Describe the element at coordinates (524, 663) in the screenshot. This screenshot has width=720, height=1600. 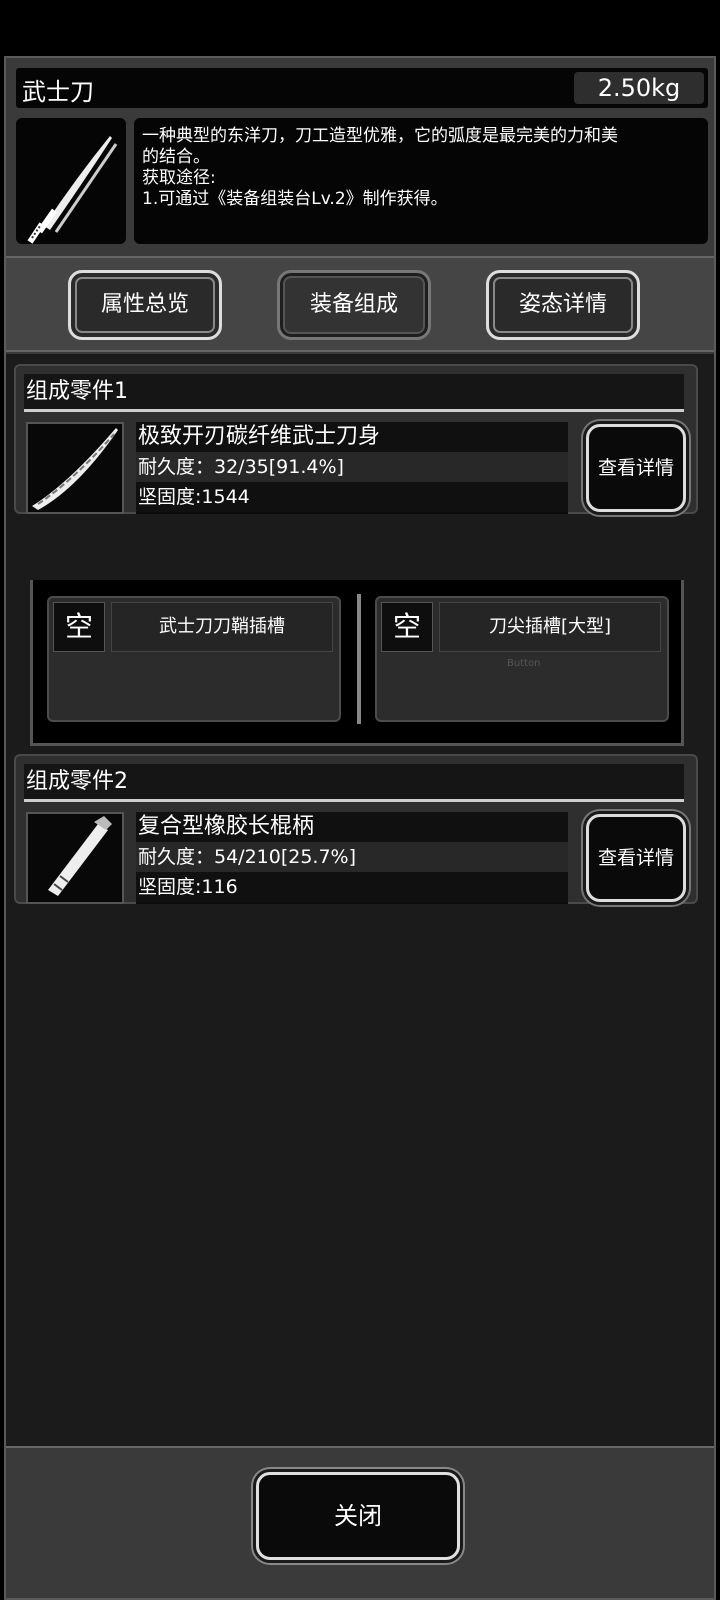
I see `slot-placeholder-label: Button` at that location.